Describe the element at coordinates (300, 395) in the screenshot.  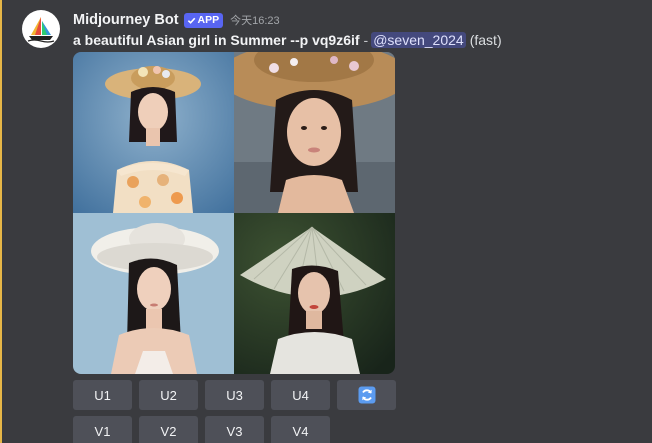
I see `u4-button: U4` at that location.